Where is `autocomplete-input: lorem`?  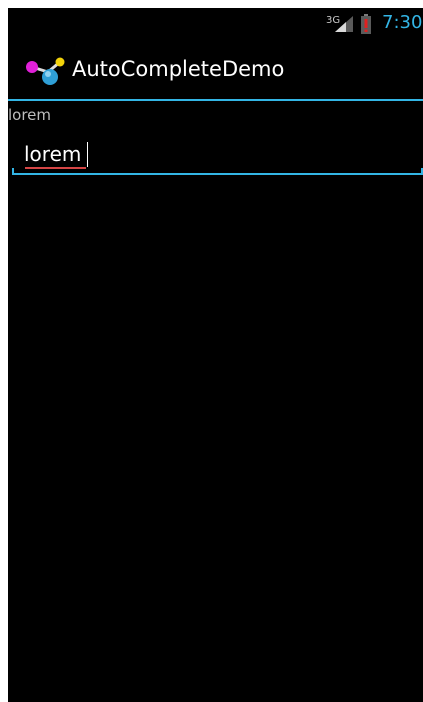 autocomplete-input: lorem is located at coordinates (217, 154).